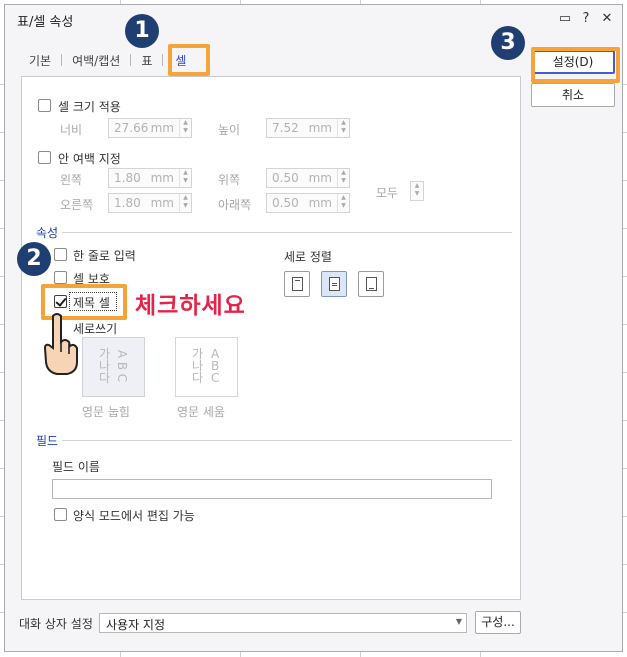 This screenshot has height=657, width=627. I want to click on chevron-down-icon: ▼, so click(458, 621).